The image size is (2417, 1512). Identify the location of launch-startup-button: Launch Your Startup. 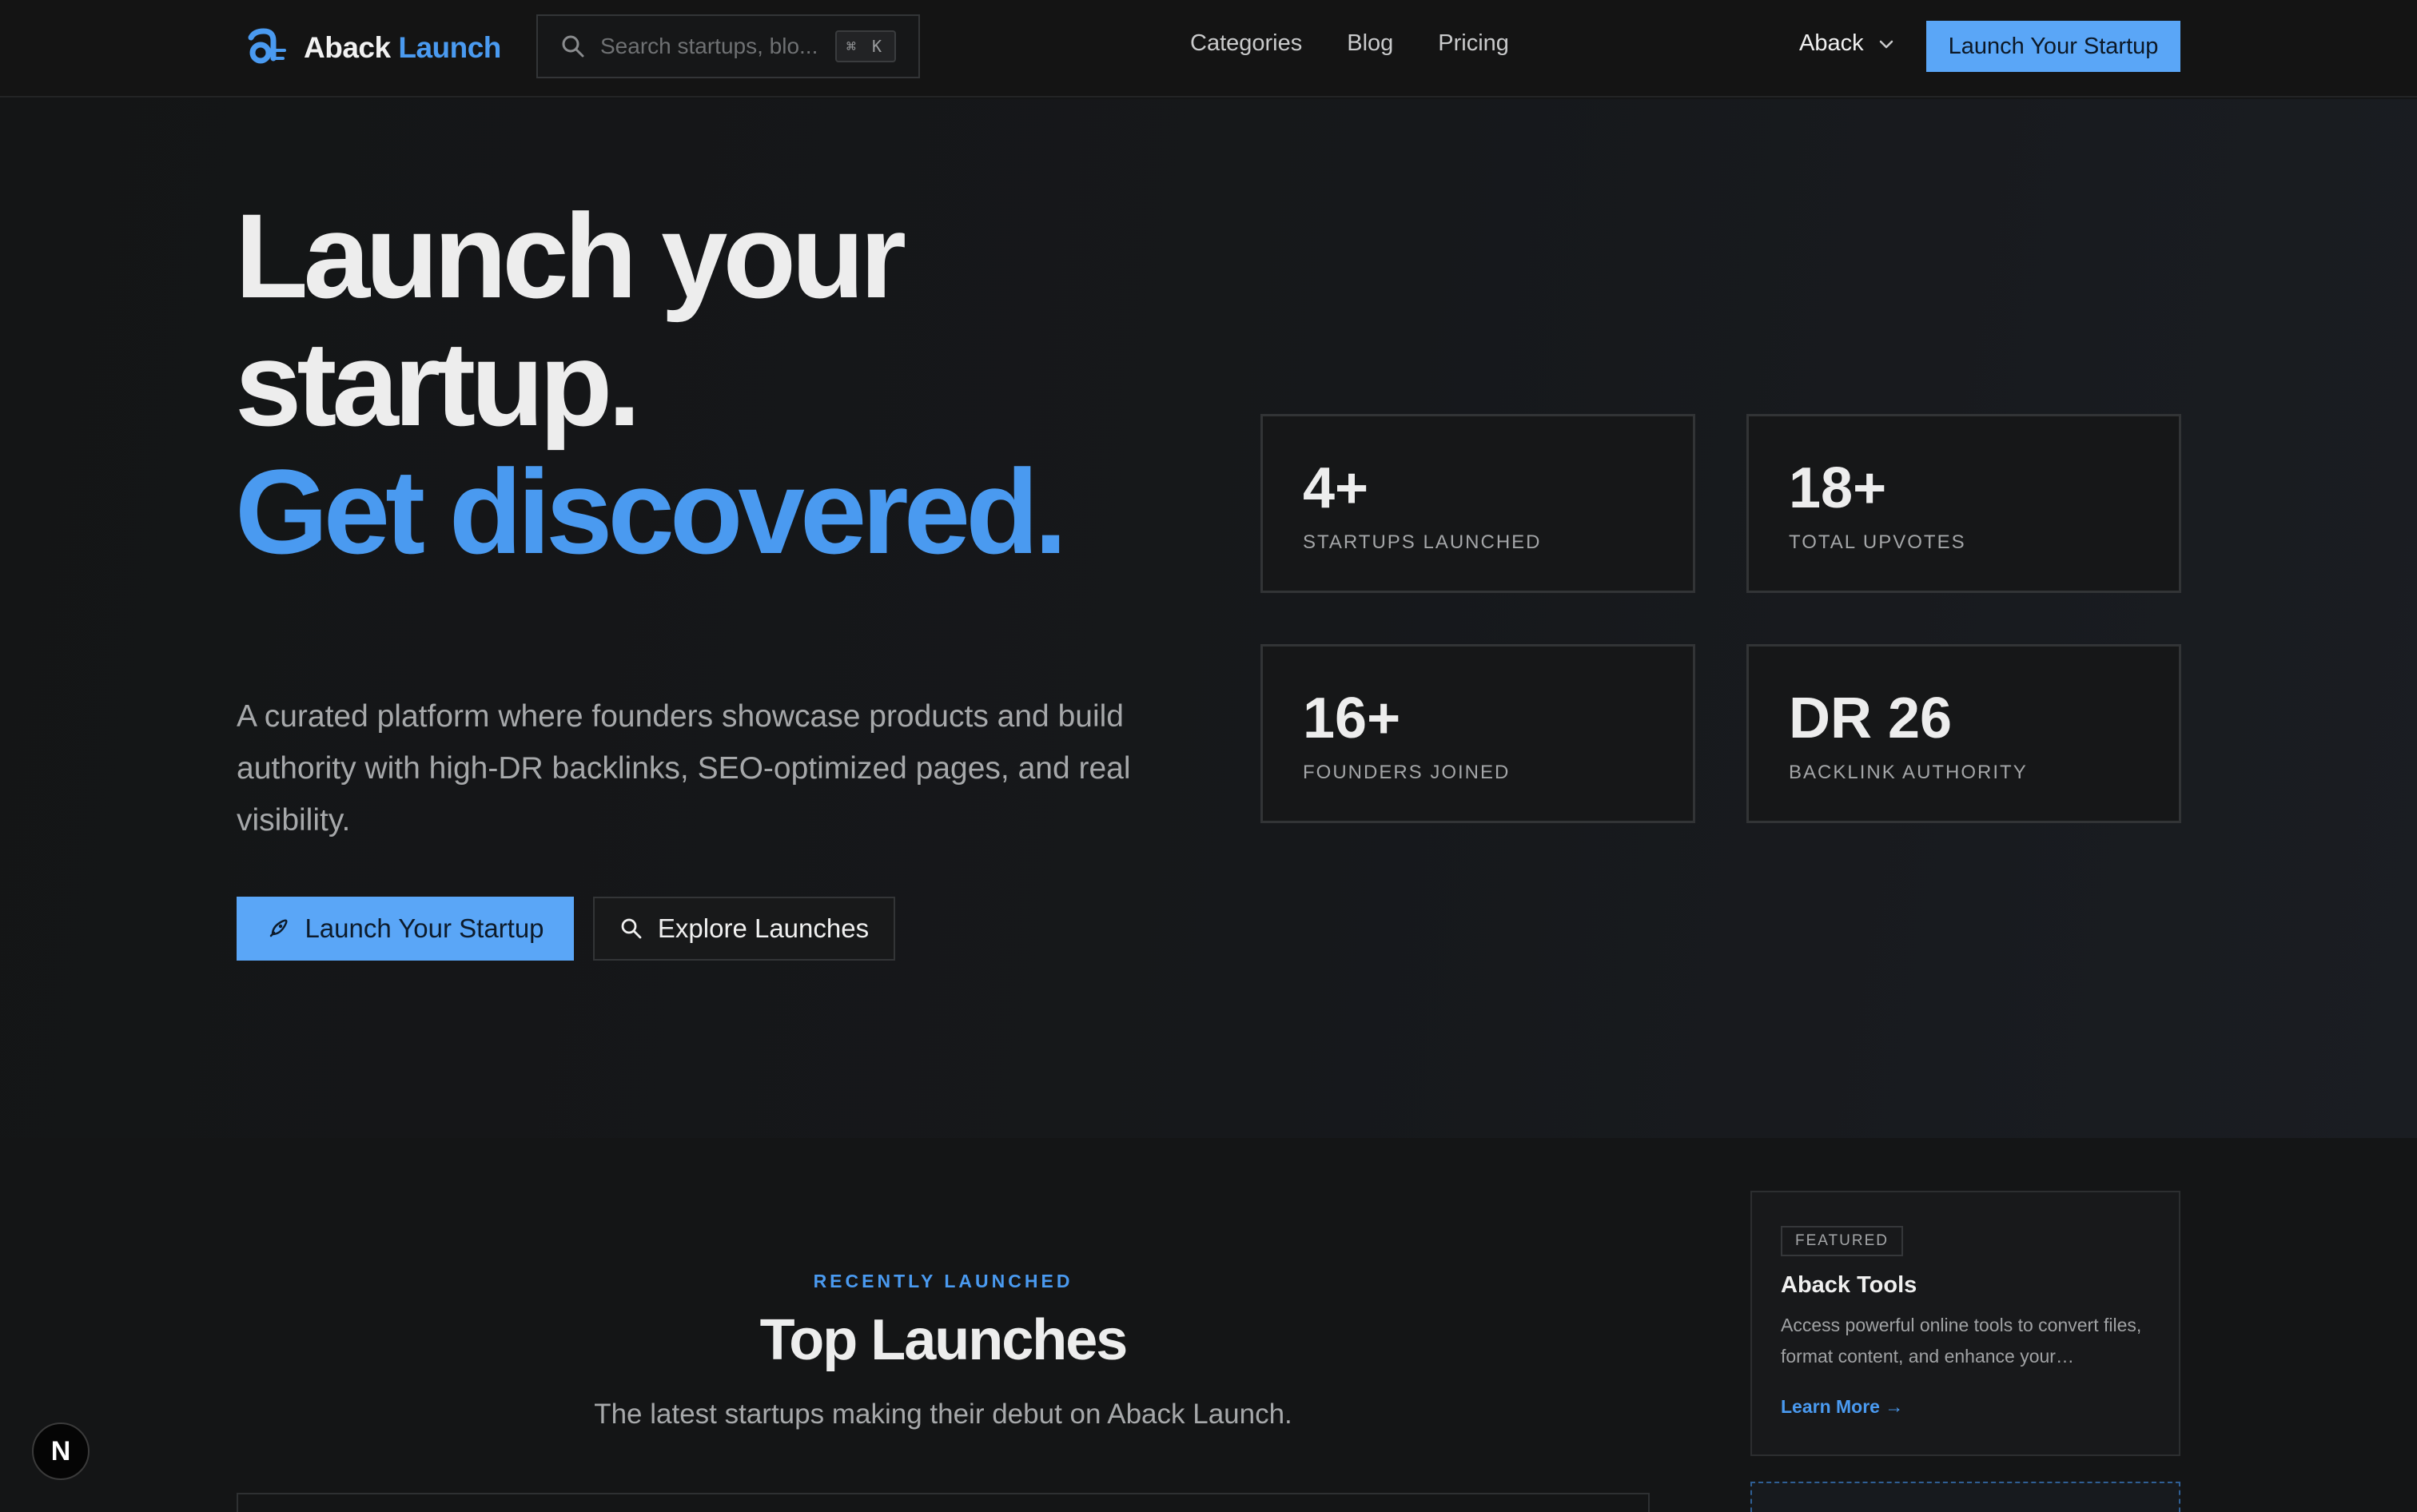
(405, 929).